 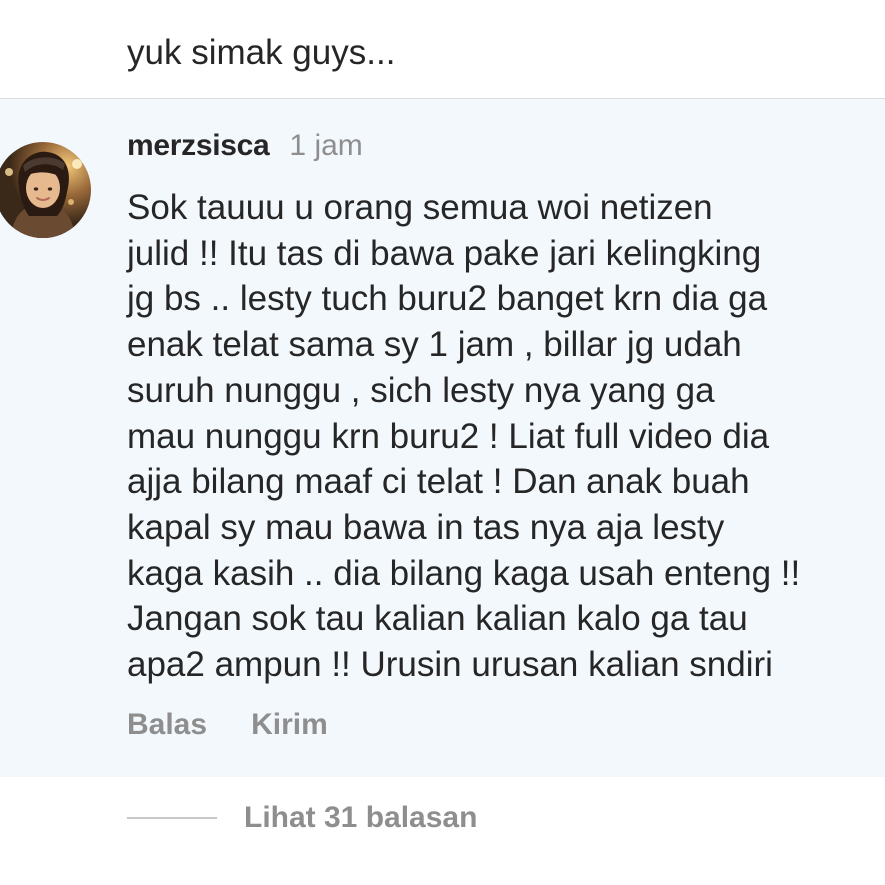 What do you see at coordinates (289, 725) in the screenshot?
I see `send-button: Kirim` at bounding box center [289, 725].